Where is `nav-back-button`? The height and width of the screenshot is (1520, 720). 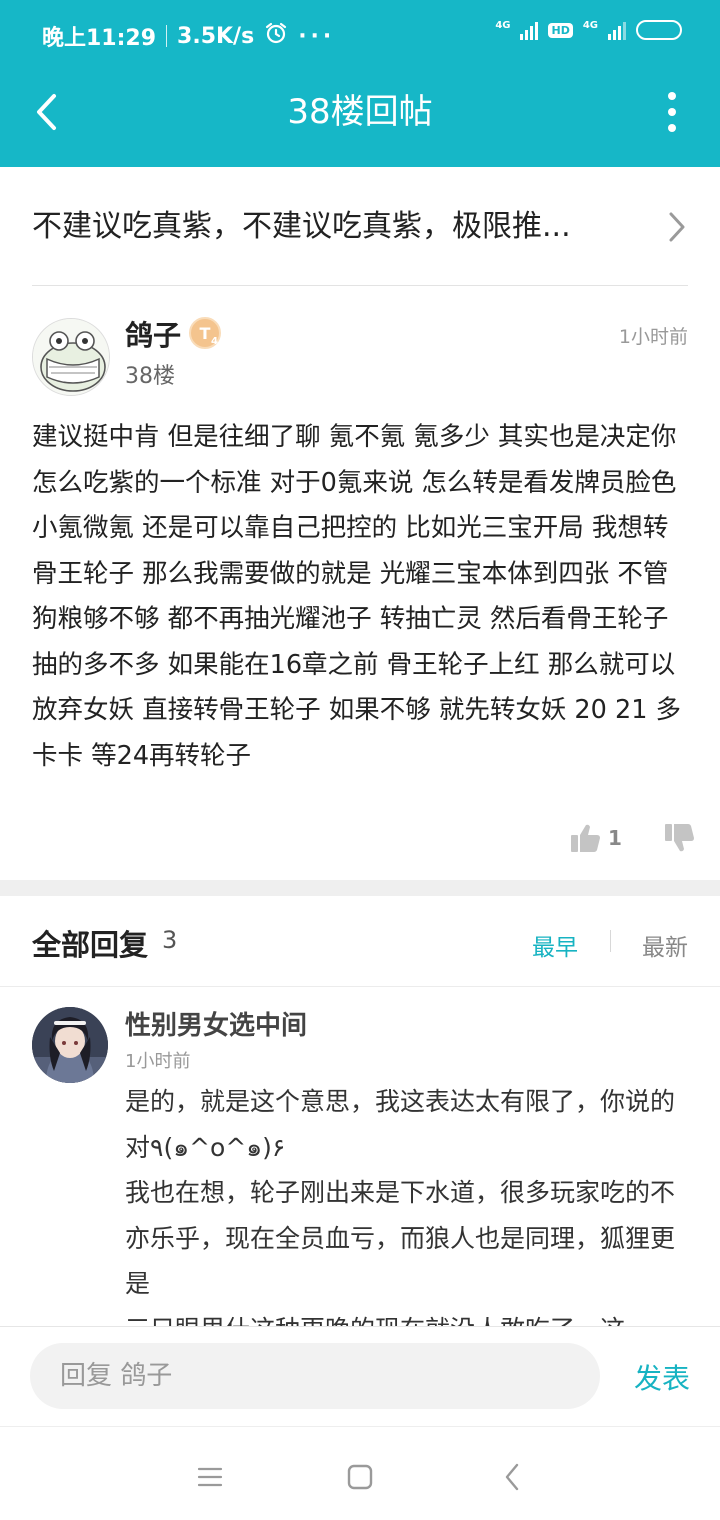
nav-back-button is located at coordinates (512, 1477).